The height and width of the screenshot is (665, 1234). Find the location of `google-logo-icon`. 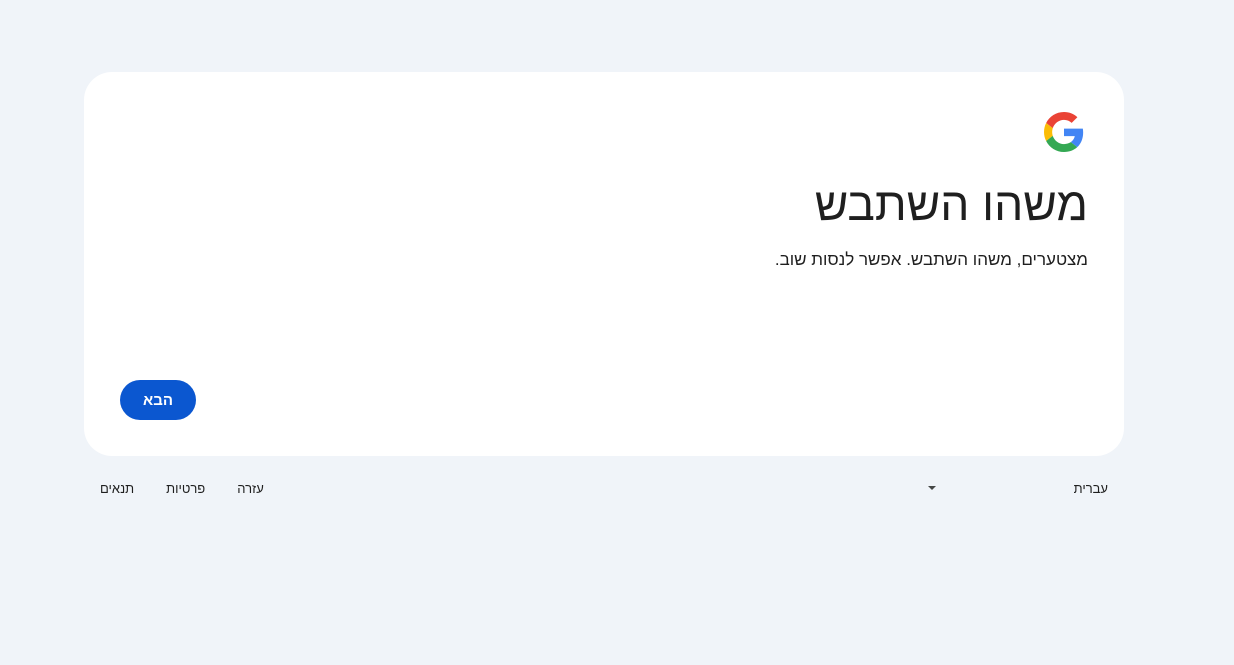

google-logo-icon is located at coordinates (1064, 132).